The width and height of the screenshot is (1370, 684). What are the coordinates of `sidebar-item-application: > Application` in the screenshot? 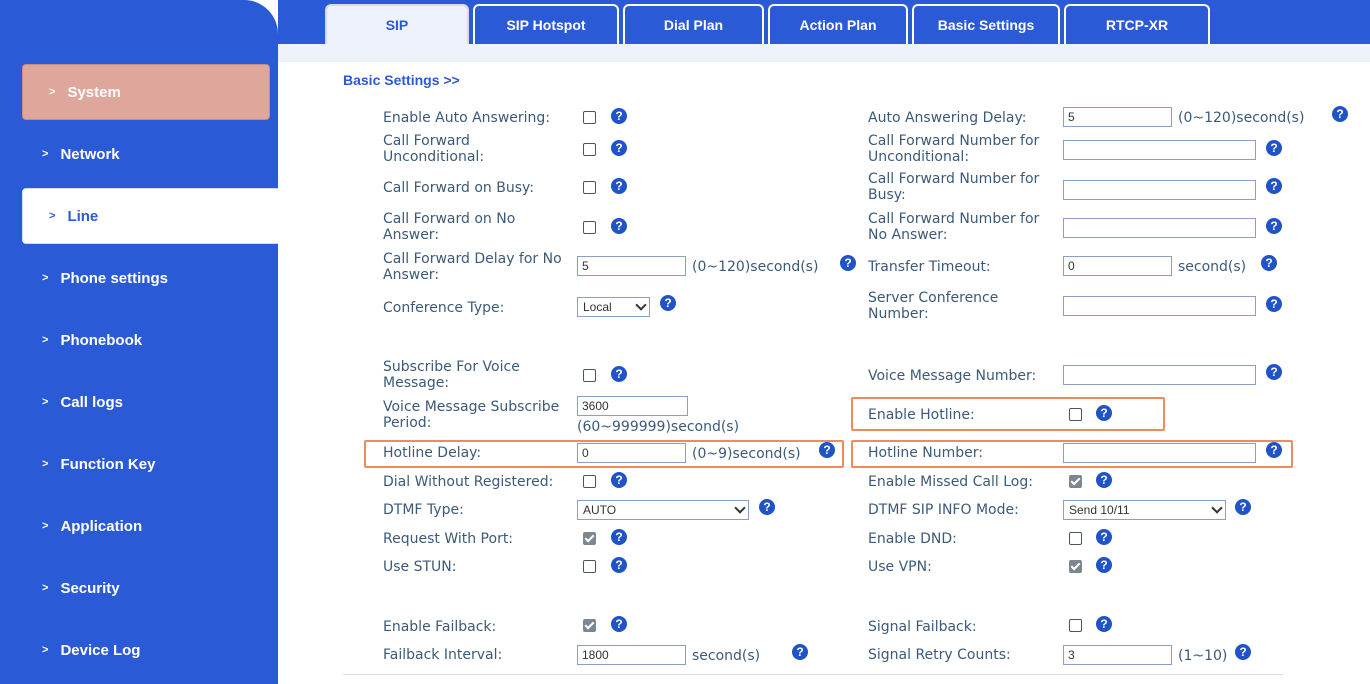 It's located at (135, 526).